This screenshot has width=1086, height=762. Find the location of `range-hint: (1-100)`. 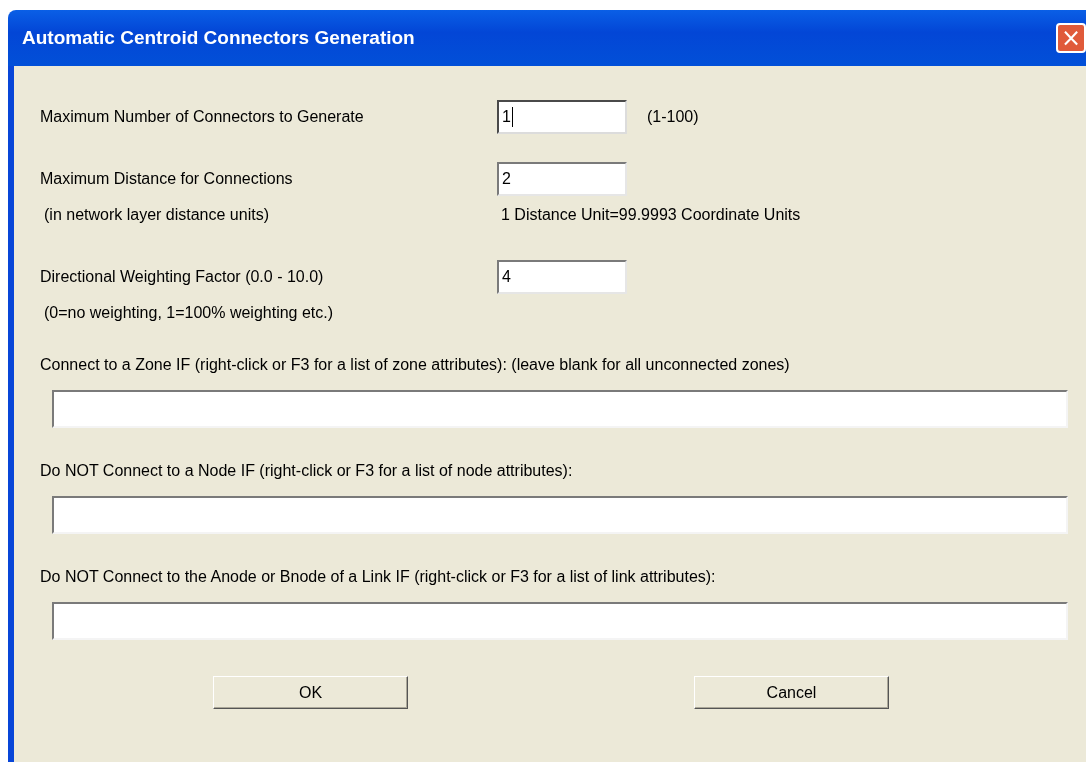

range-hint: (1-100) is located at coordinates (673, 117).